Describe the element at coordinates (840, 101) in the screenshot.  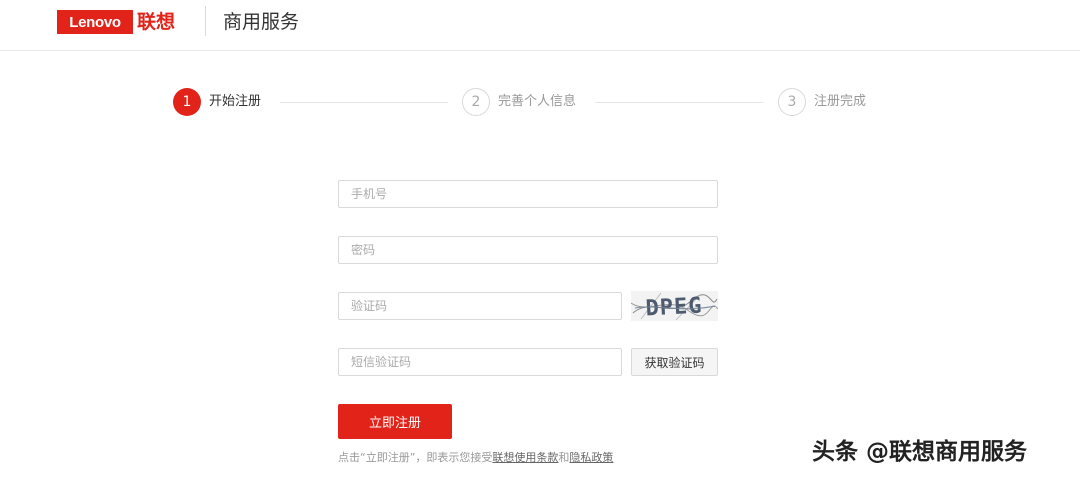
I see `step-3-label: 注册完成` at that location.